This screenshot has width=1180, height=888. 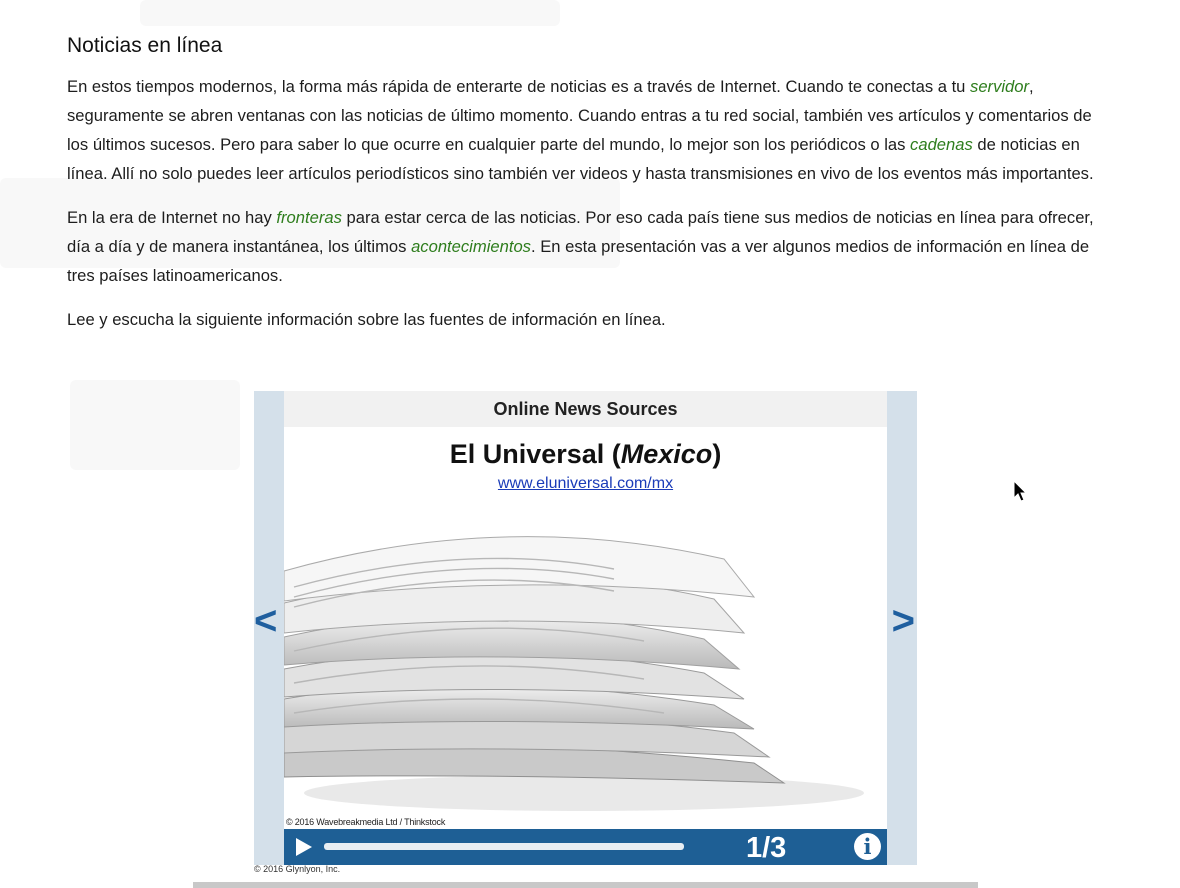 What do you see at coordinates (145, 45) in the screenshot?
I see `page-title: Noticias en línea` at bounding box center [145, 45].